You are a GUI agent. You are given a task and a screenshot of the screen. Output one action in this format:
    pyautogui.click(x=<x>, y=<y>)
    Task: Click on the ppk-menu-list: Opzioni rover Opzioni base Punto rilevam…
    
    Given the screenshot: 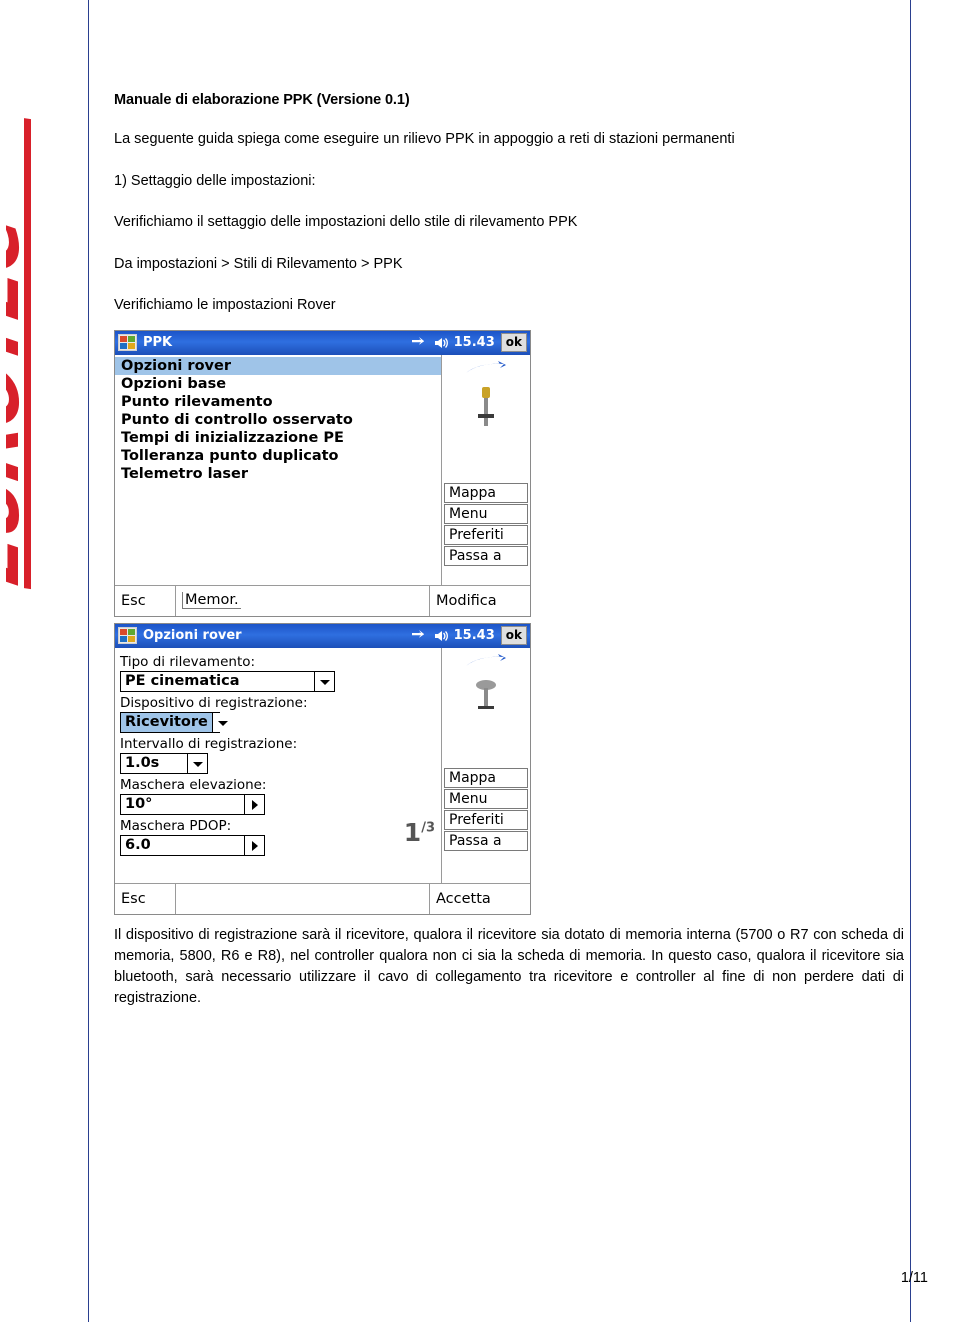 What is the action you would take?
    pyautogui.click(x=278, y=470)
    